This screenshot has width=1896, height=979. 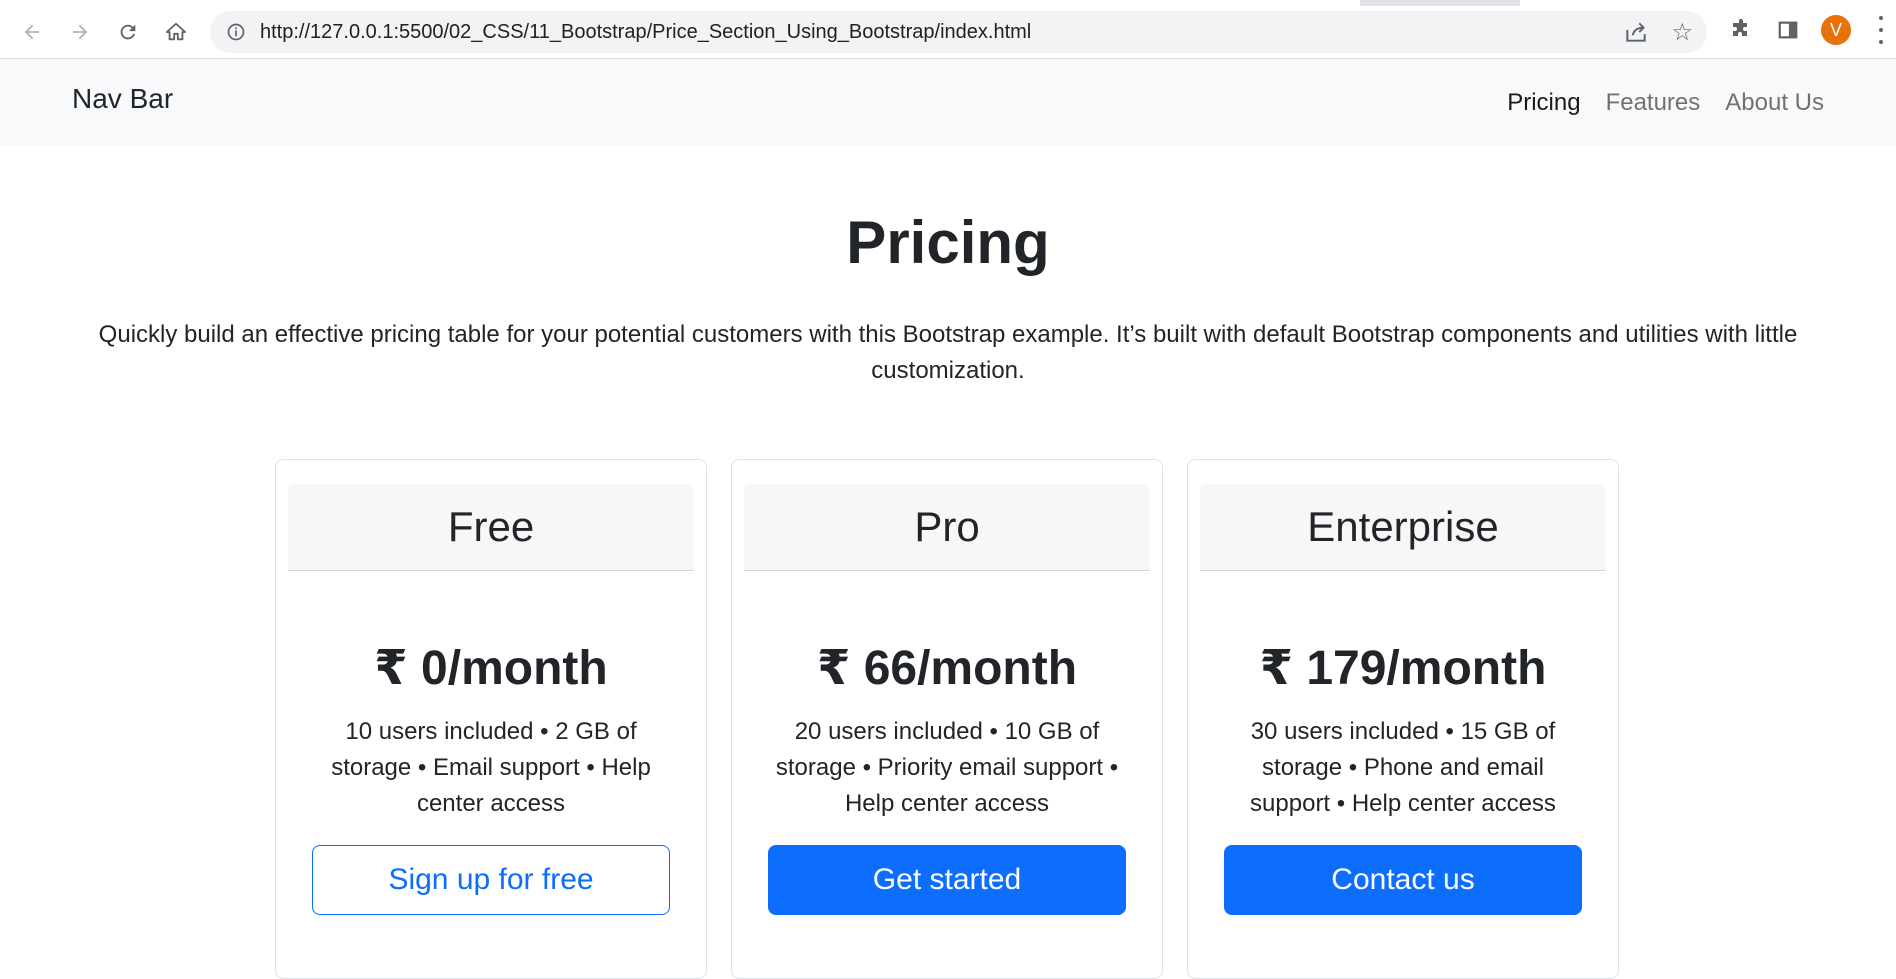 What do you see at coordinates (491, 668) in the screenshot?
I see `card-price: ₹ 0/month` at bounding box center [491, 668].